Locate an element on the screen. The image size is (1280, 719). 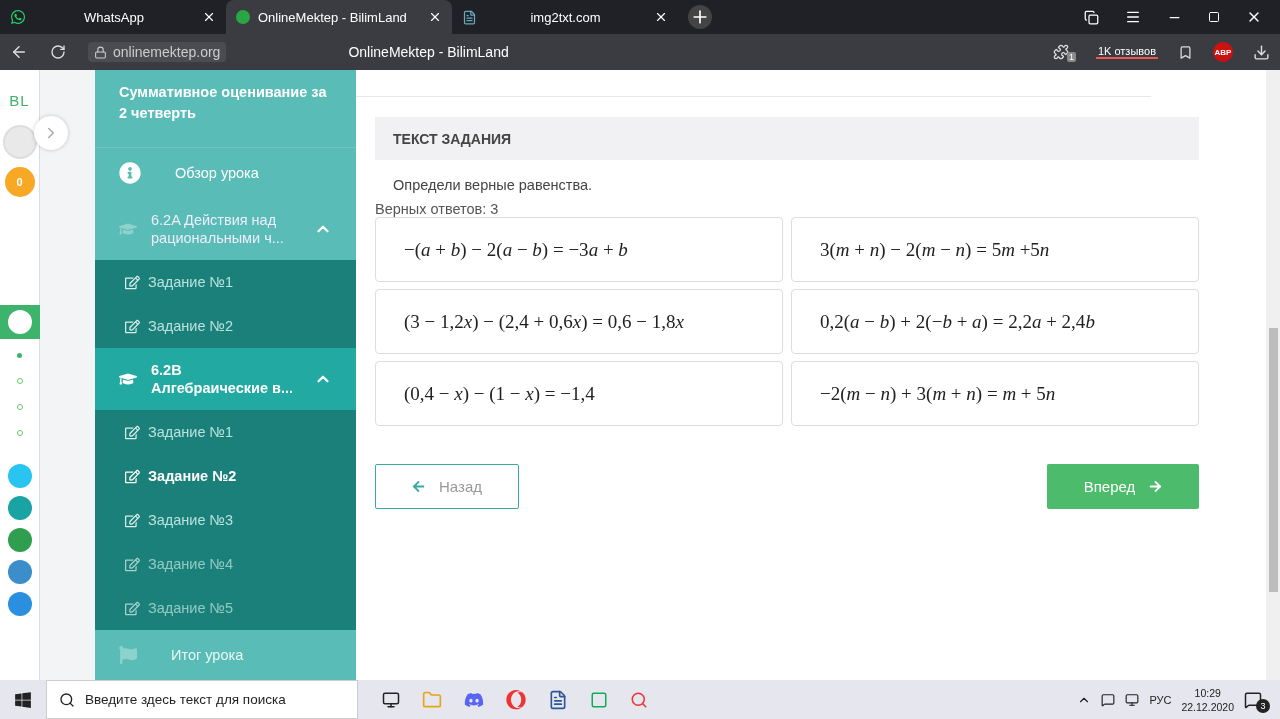
browser-tab: WhatsApp is located at coordinates (113, 17).